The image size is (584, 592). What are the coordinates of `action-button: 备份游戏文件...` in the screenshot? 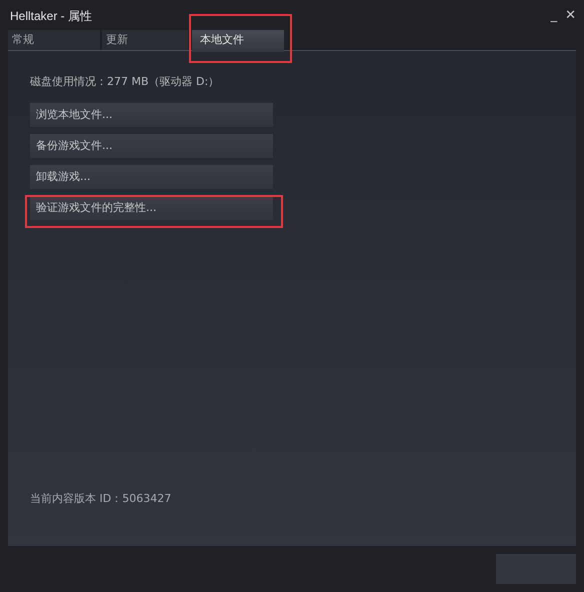 It's located at (151, 146).